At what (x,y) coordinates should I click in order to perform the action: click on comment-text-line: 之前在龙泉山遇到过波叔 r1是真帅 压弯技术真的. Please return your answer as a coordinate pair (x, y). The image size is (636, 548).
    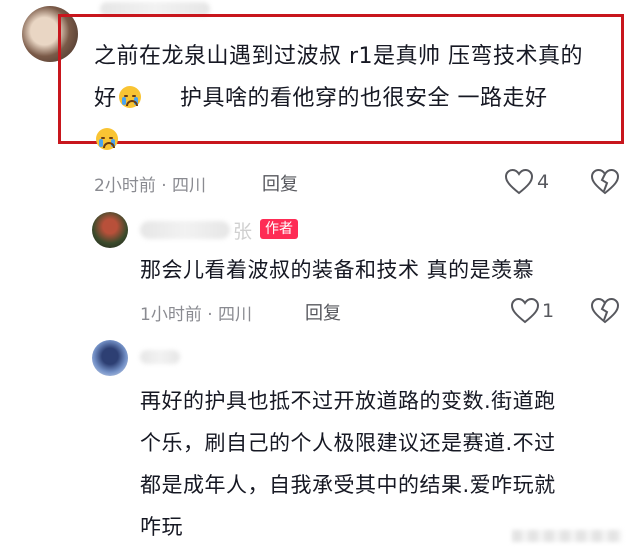
    Looking at the image, I should click on (339, 56).